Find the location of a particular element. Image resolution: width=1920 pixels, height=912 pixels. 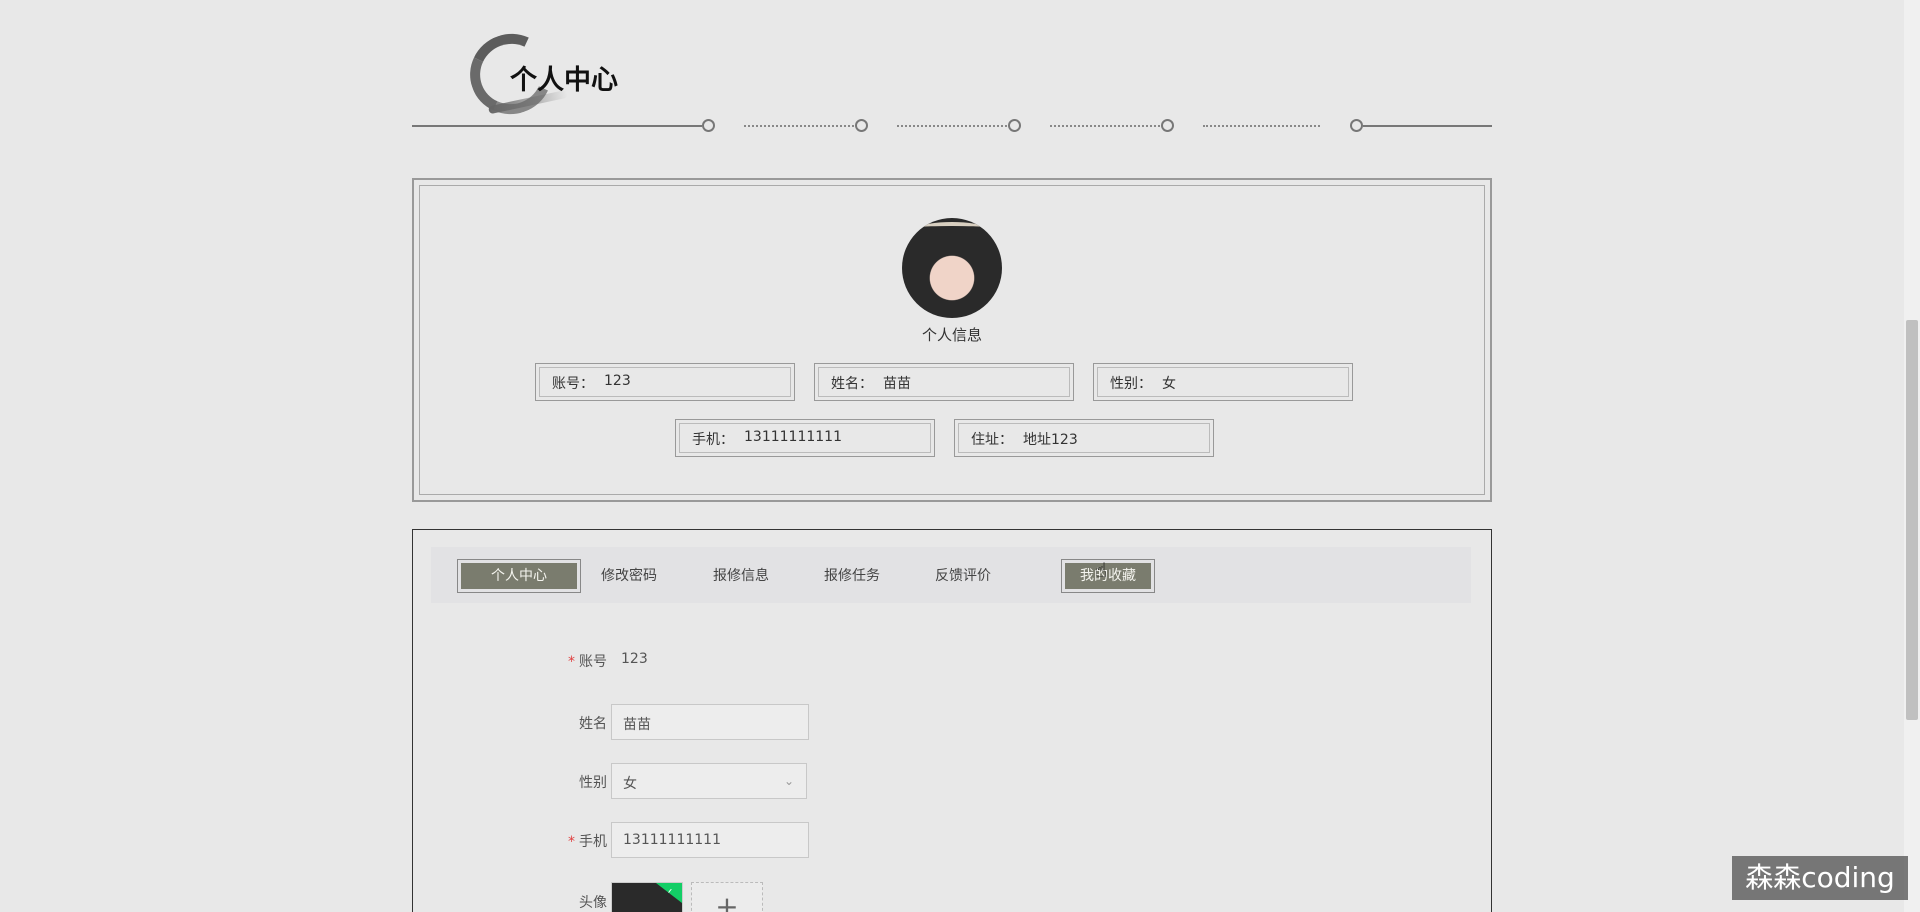

info-label: 姓名： is located at coordinates (852, 384).